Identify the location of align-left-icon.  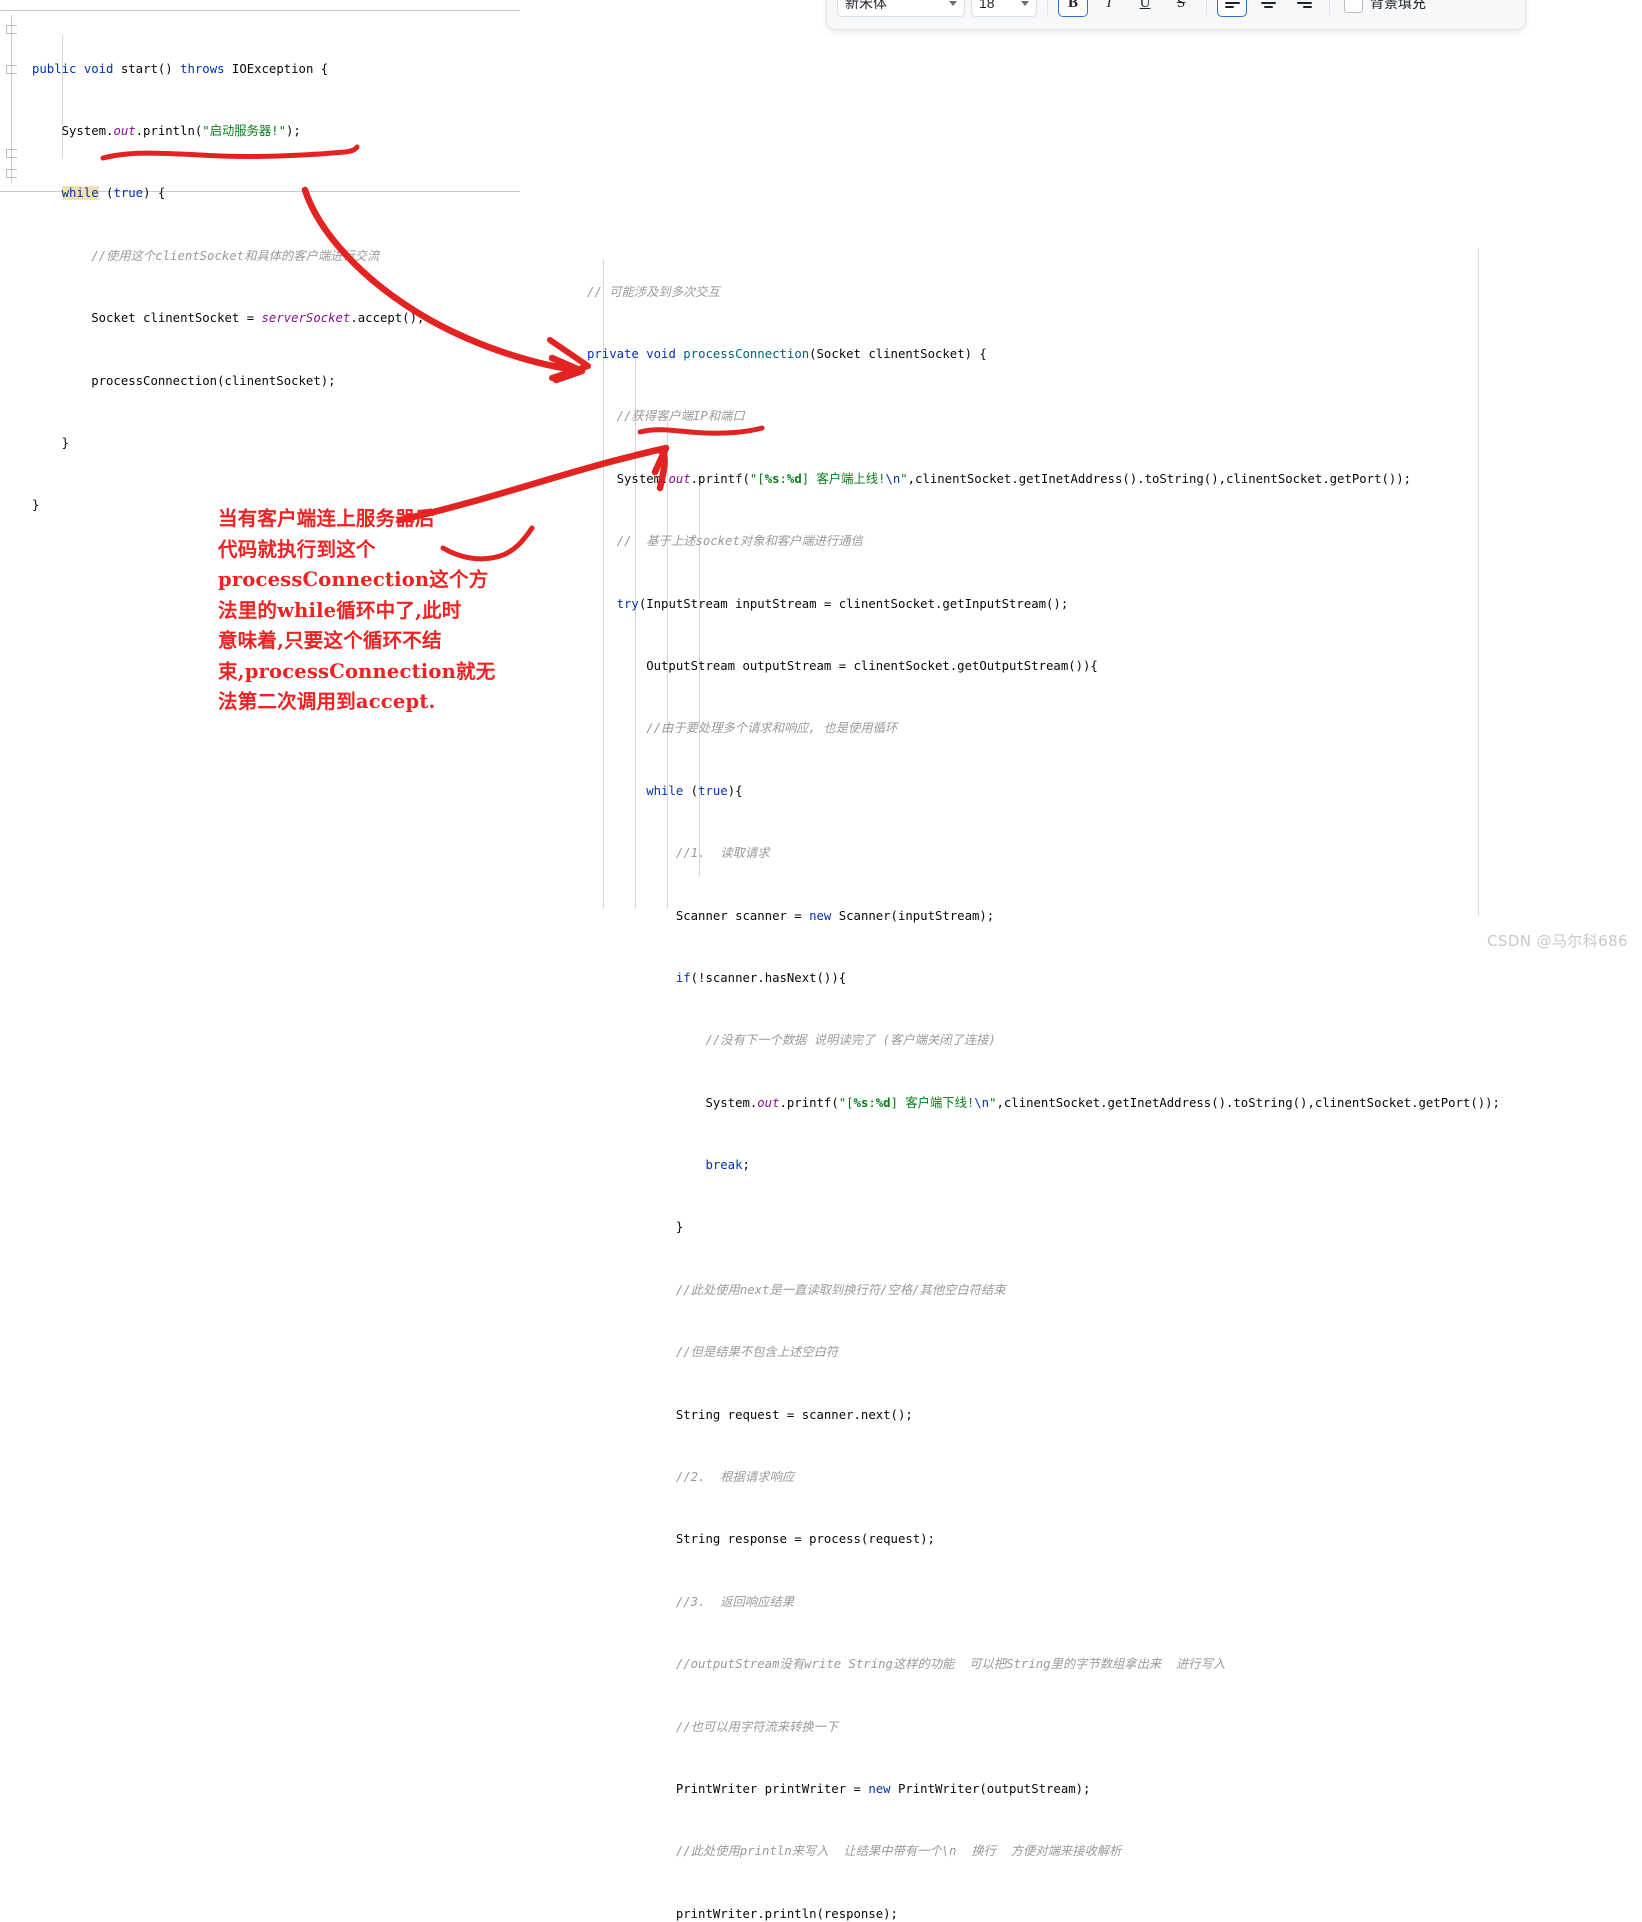
(1232, 4).